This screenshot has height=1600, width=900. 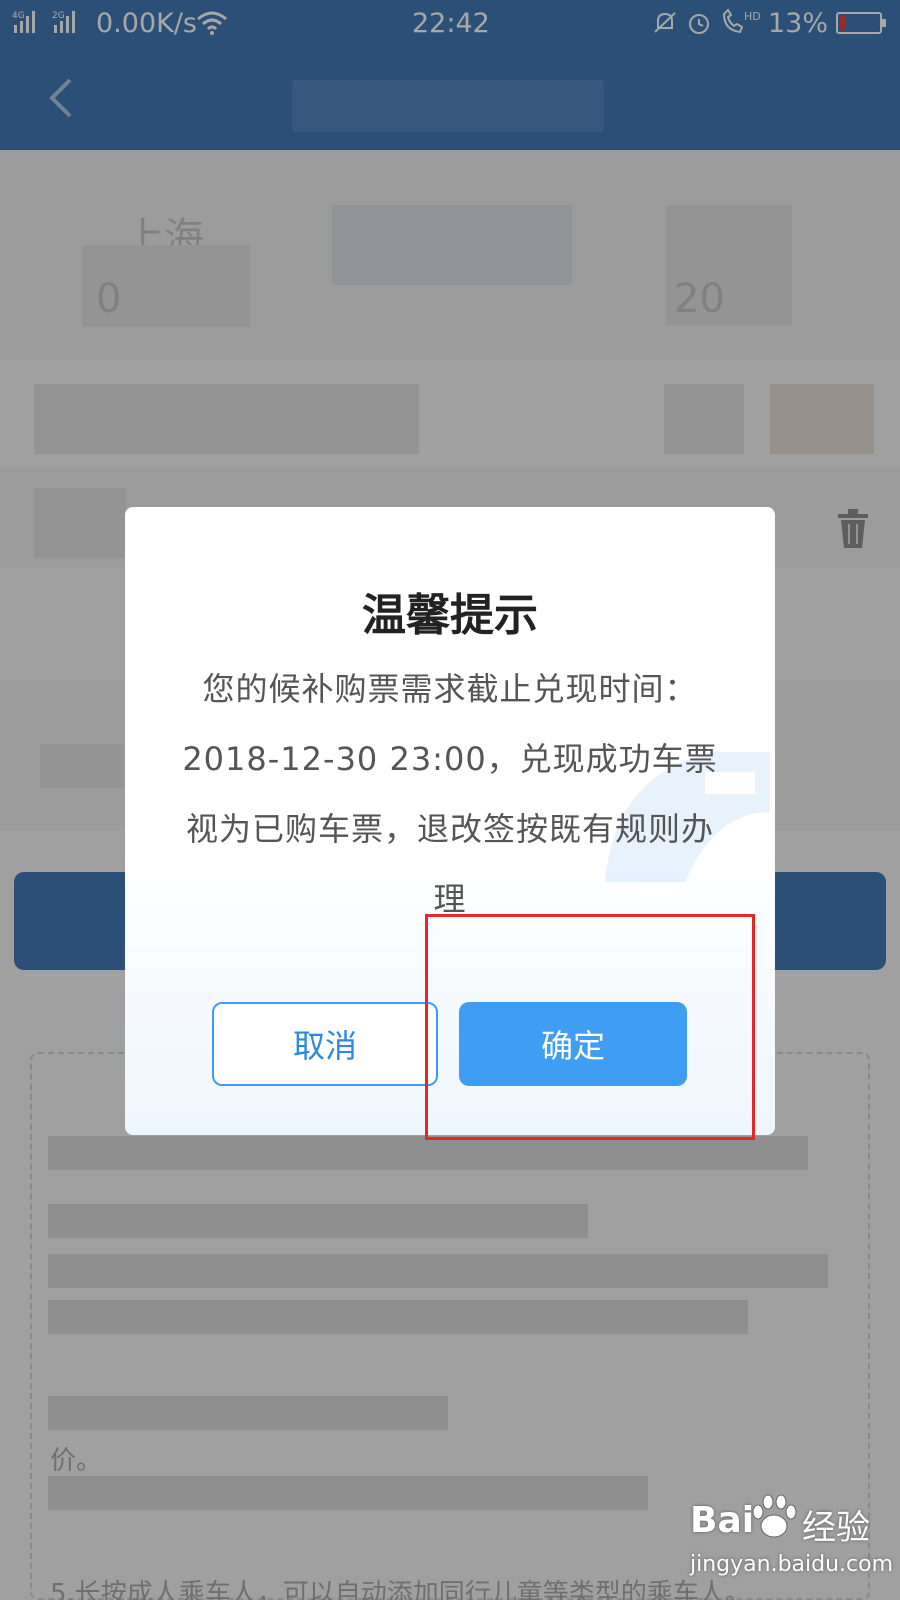 I want to click on dialog-message-line: 您的候补购票需求截止兑现时间：, so click(x=450, y=689).